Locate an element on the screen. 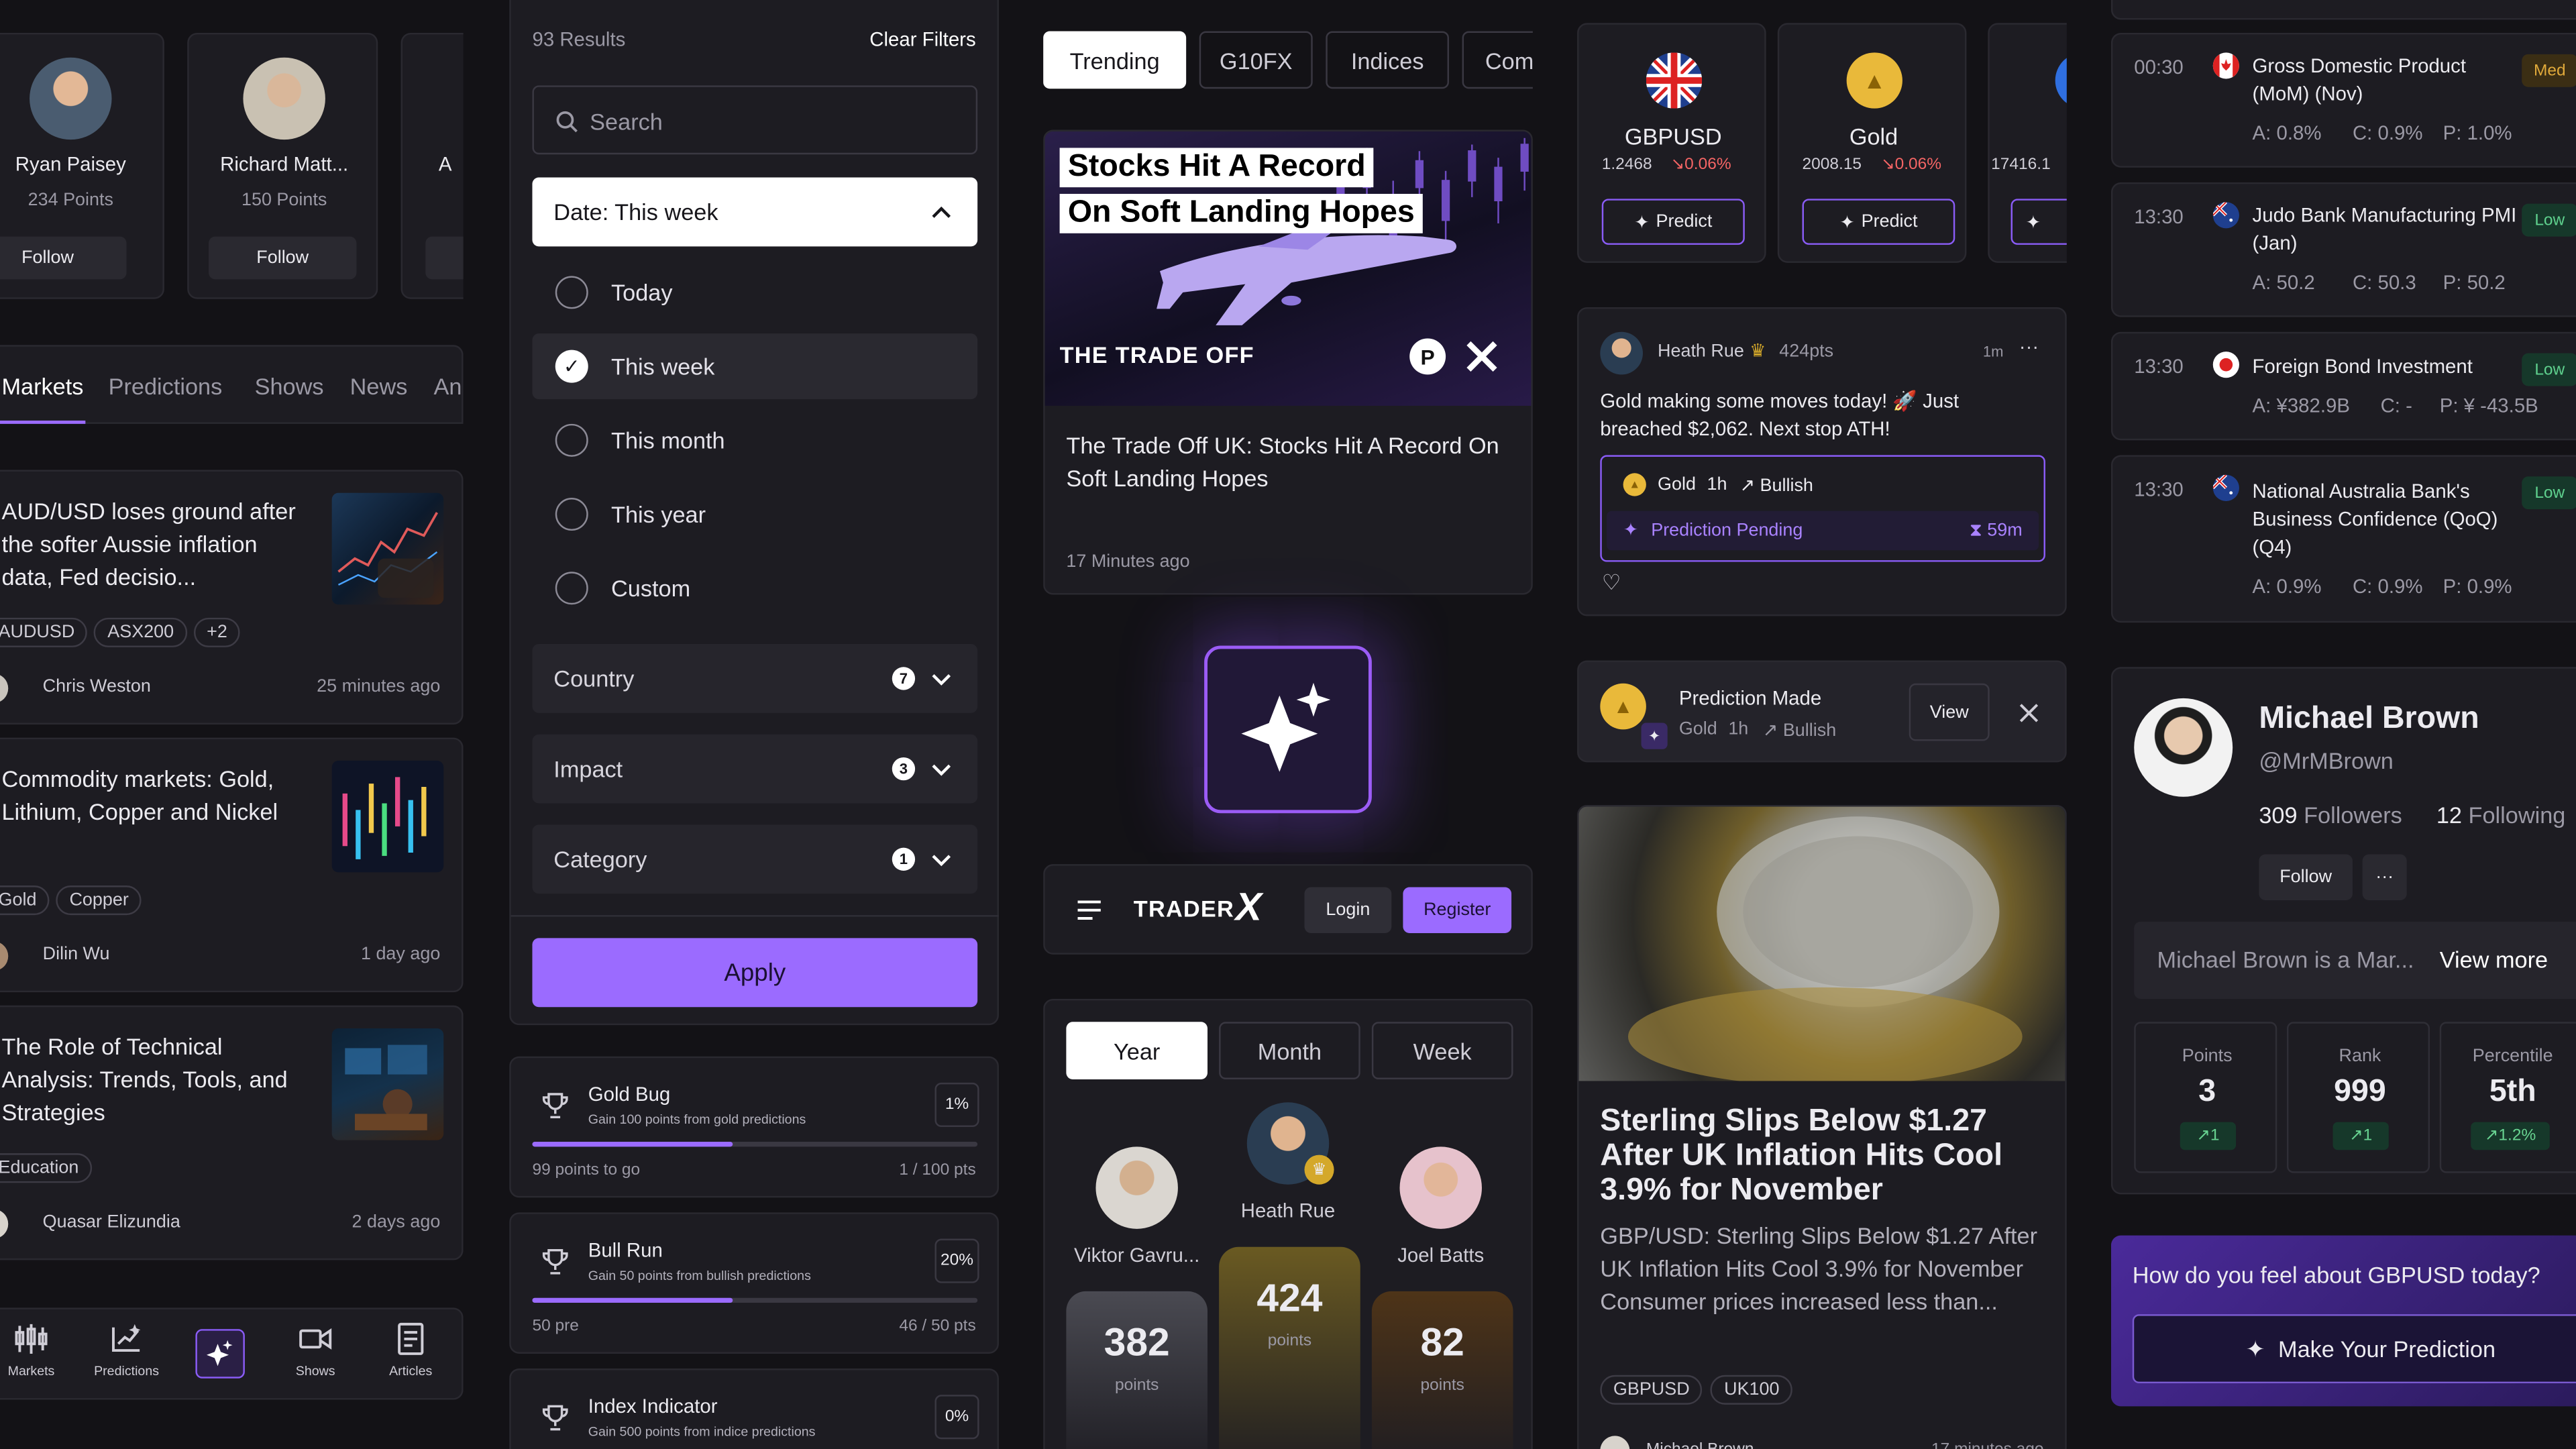 Image resolution: width=2576 pixels, height=1449 pixels. following-count: 12 Following is located at coordinates (2501, 815).